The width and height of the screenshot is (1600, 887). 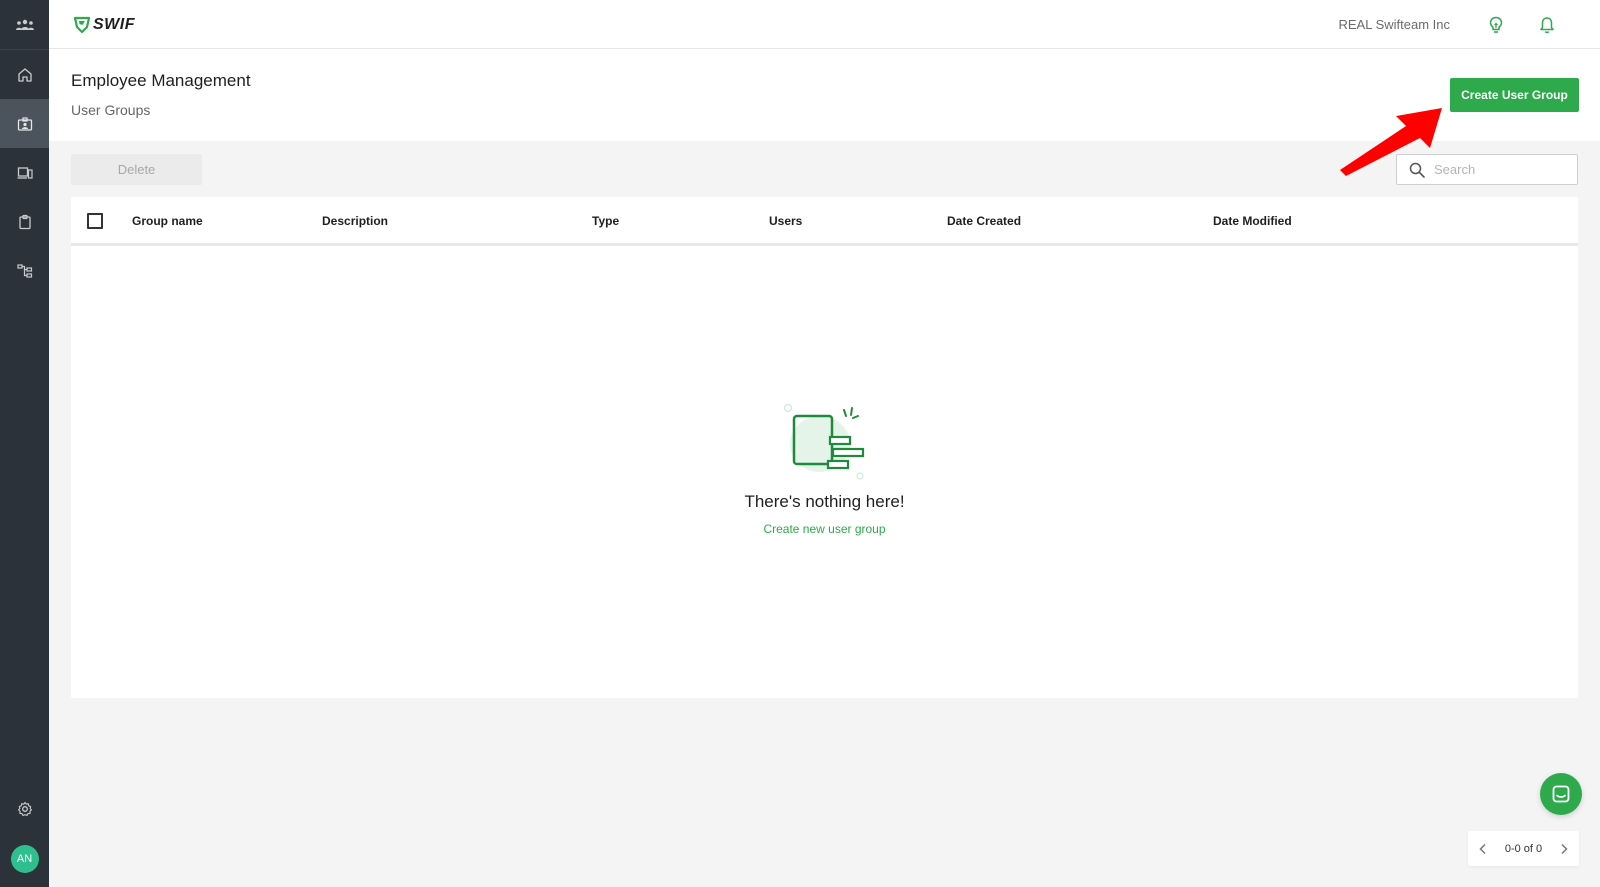 I want to click on empty-list-illustration-icon, so click(x=823, y=441).